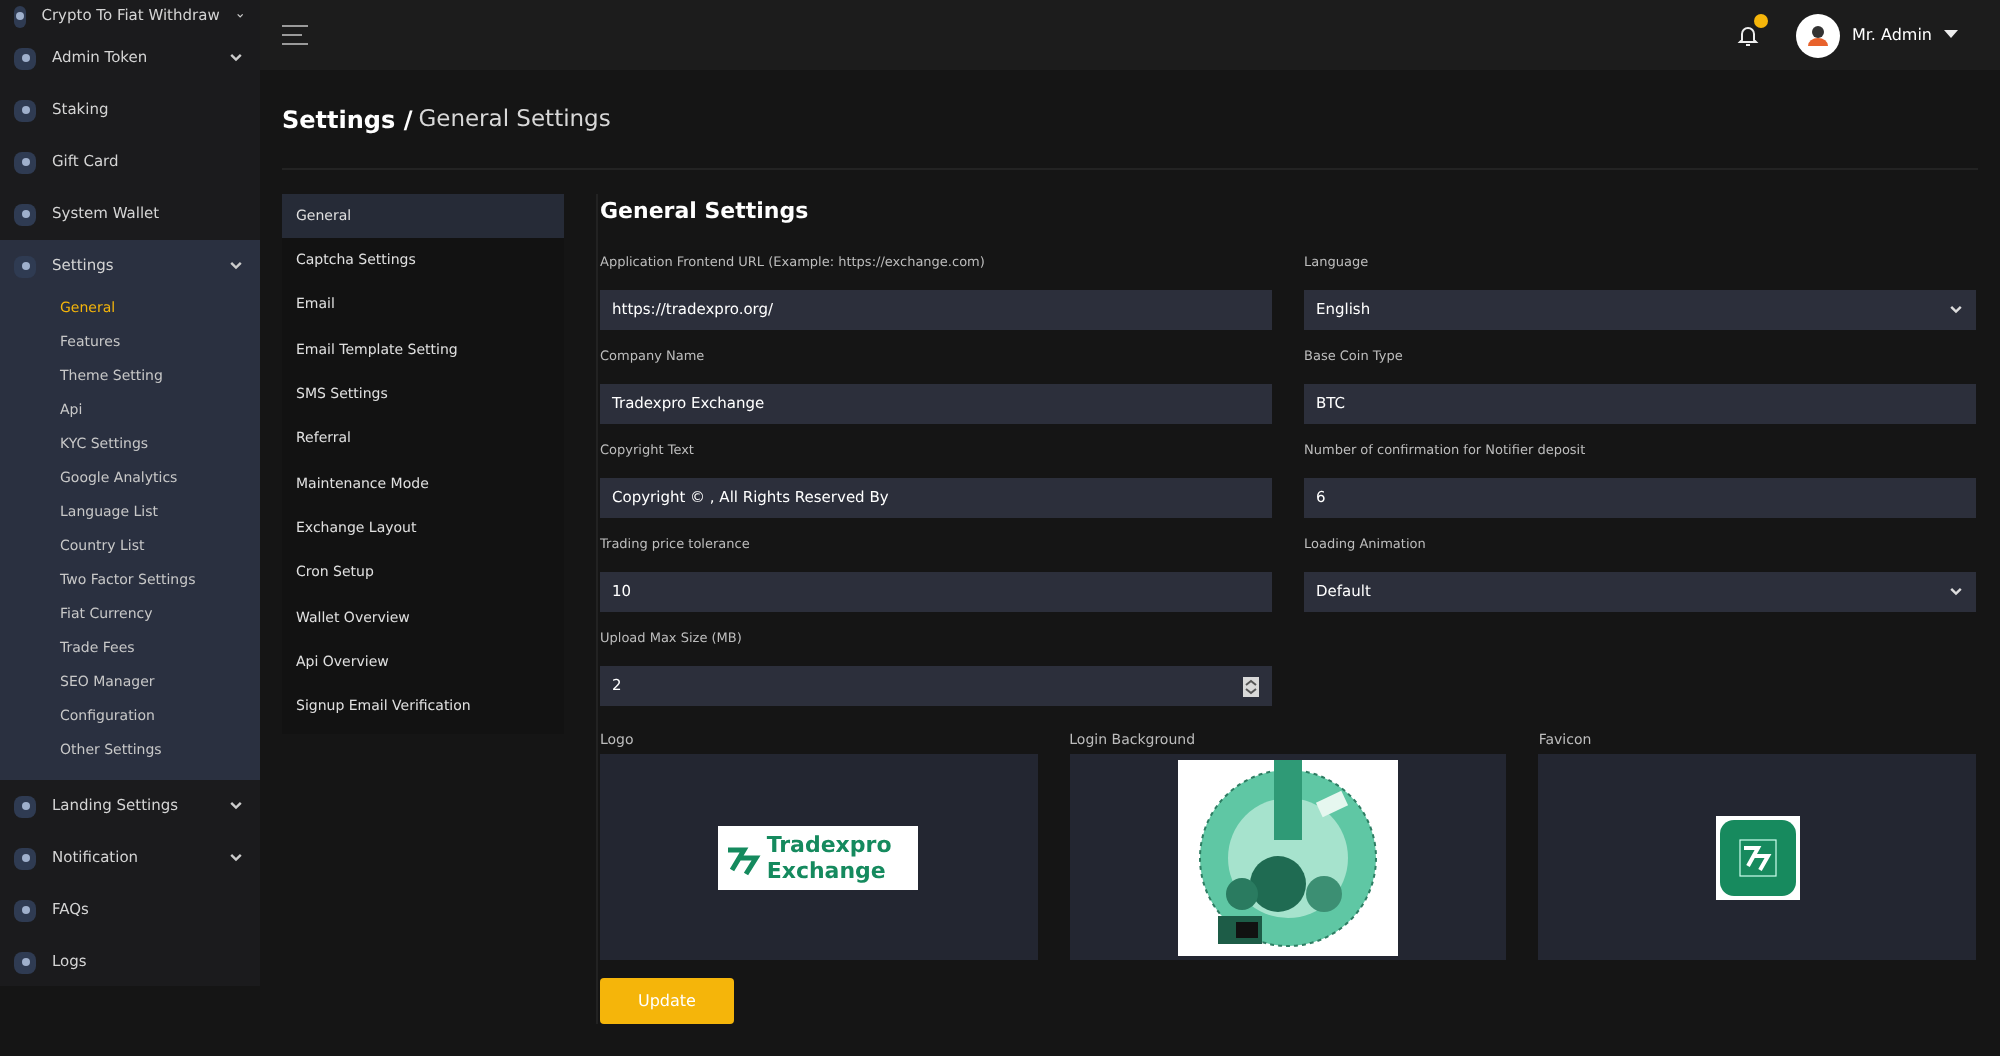 This screenshot has width=2000, height=1056. Describe the element at coordinates (514, 118) in the screenshot. I see `page-title: General Settings` at that location.